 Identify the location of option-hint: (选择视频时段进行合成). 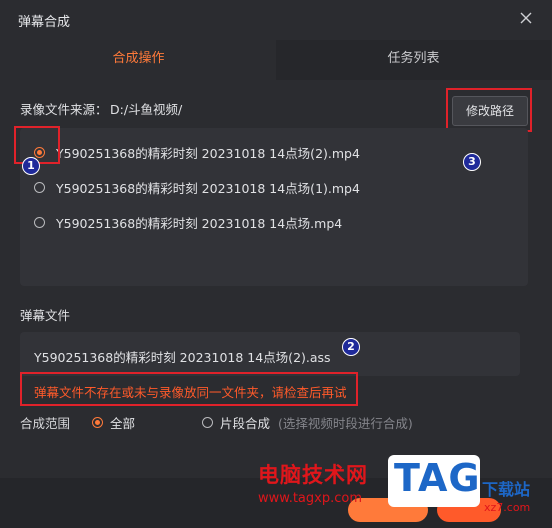
(345, 423).